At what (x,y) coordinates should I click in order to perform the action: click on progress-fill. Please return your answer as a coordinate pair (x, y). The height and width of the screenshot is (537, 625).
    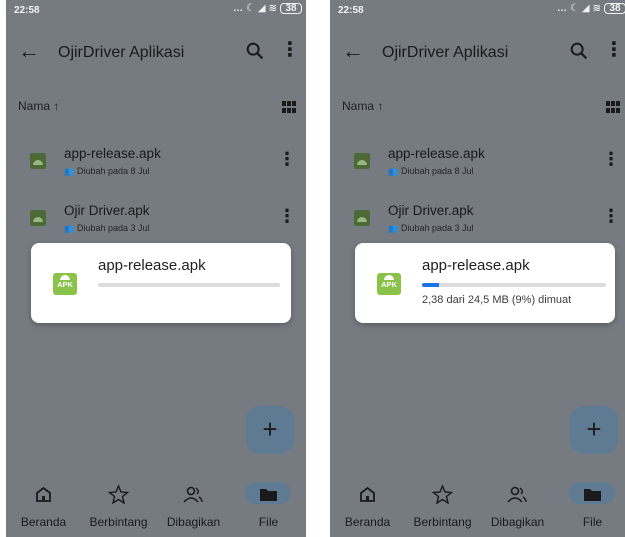
    Looking at the image, I should click on (430, 285).